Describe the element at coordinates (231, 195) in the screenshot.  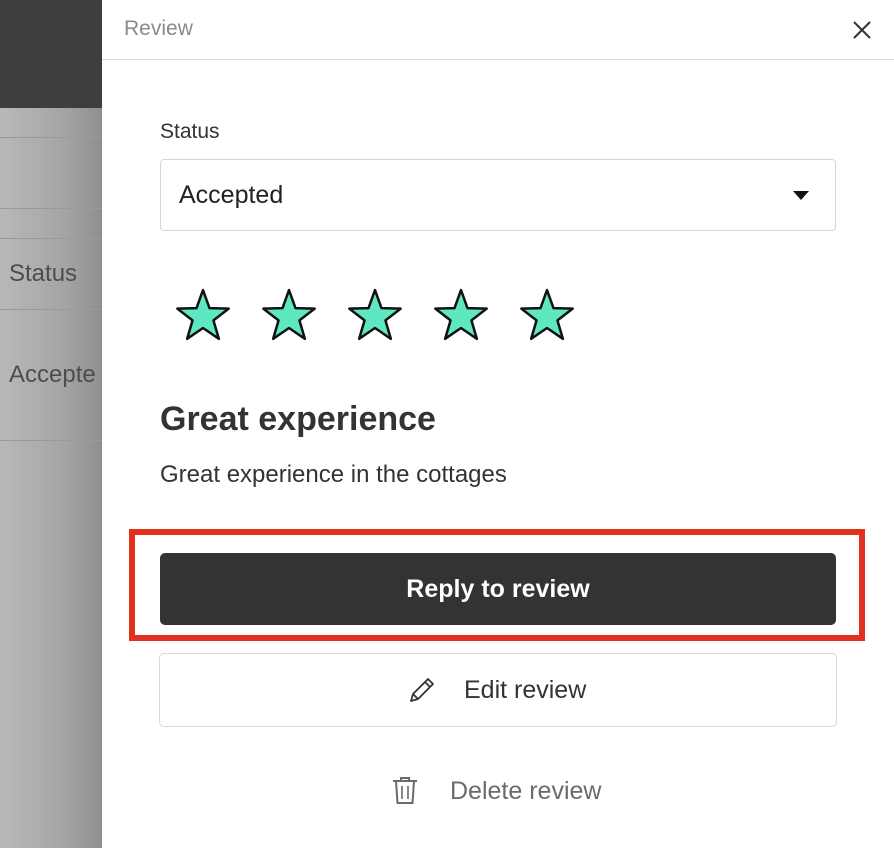
I see `status-selected-value: Accepted` at that location.